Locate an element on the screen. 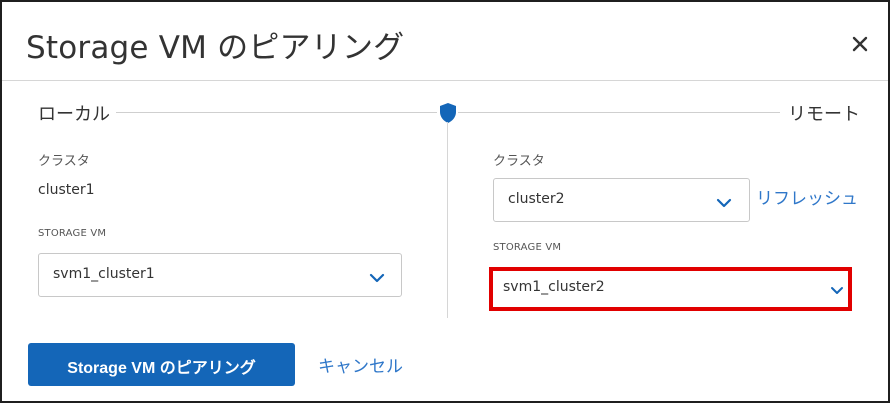 The height and width of the screenshot is (403, 890). local-svm-select: svm1_cluster1 is located at coordinates (220, 275).